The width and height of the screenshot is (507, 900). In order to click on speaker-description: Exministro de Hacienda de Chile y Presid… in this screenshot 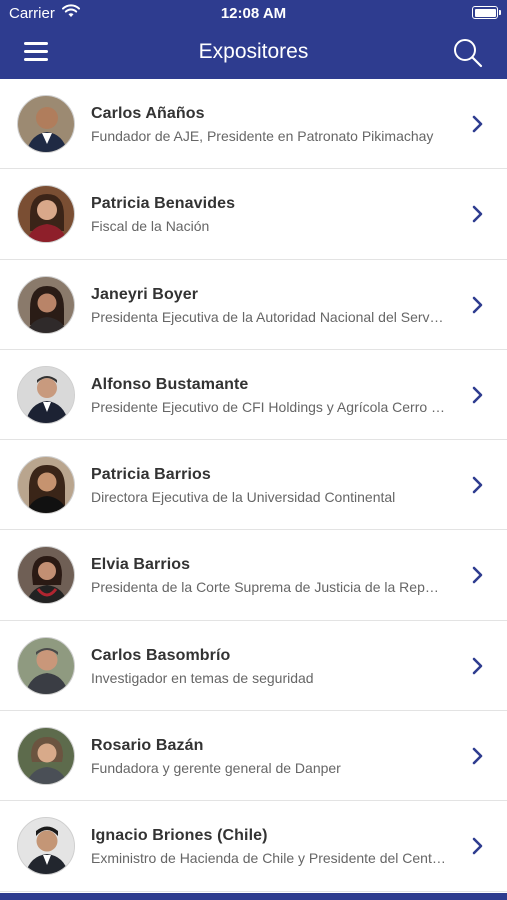, I will do `click(268, 858)`.